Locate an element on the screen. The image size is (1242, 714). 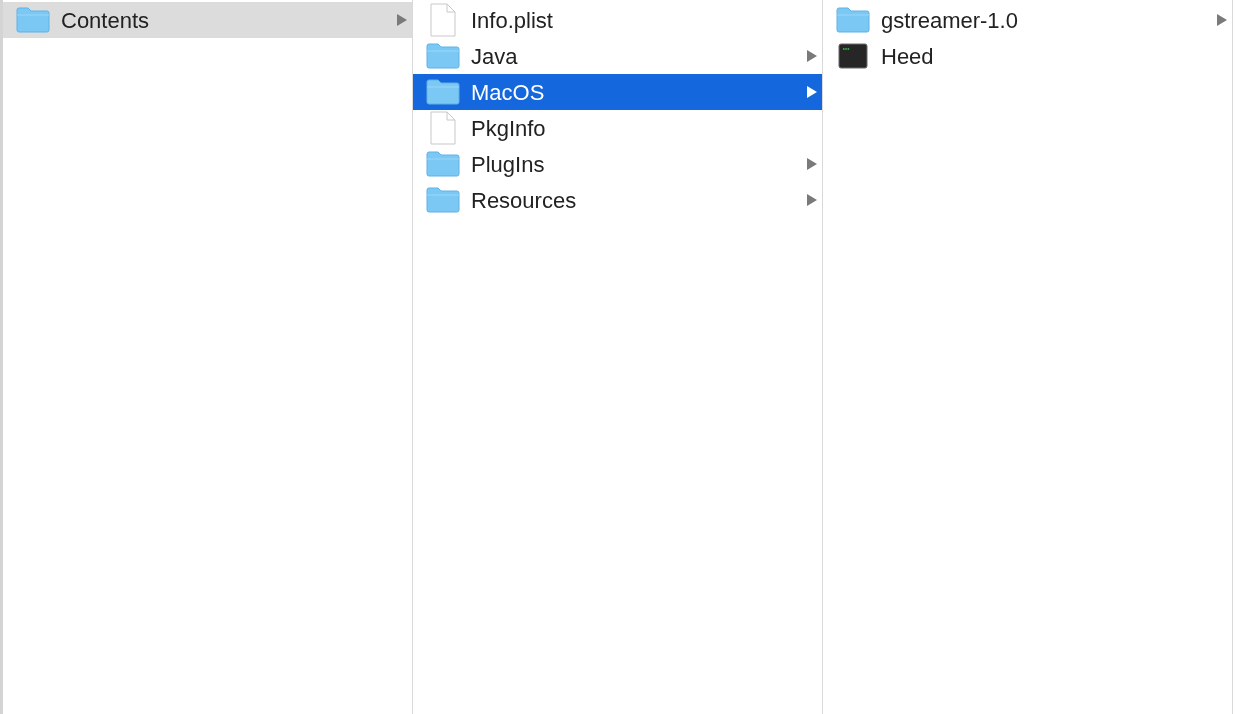
terminal-icon is located at coordinates (853, 56).